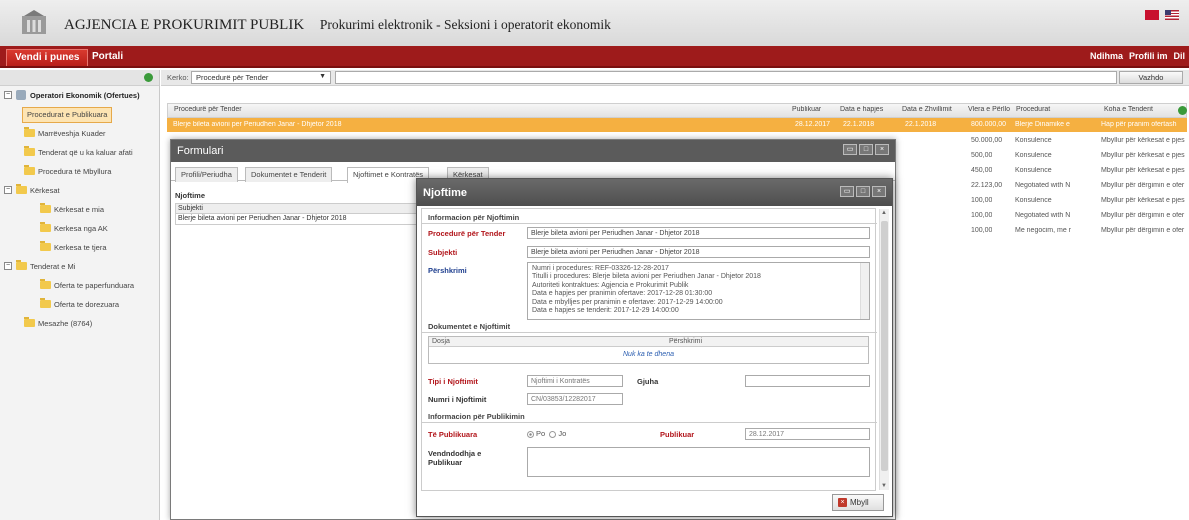  Describe the element at coordinates (1106, 56) in the screenshot. I see `help-link: Ndihma` at that location.